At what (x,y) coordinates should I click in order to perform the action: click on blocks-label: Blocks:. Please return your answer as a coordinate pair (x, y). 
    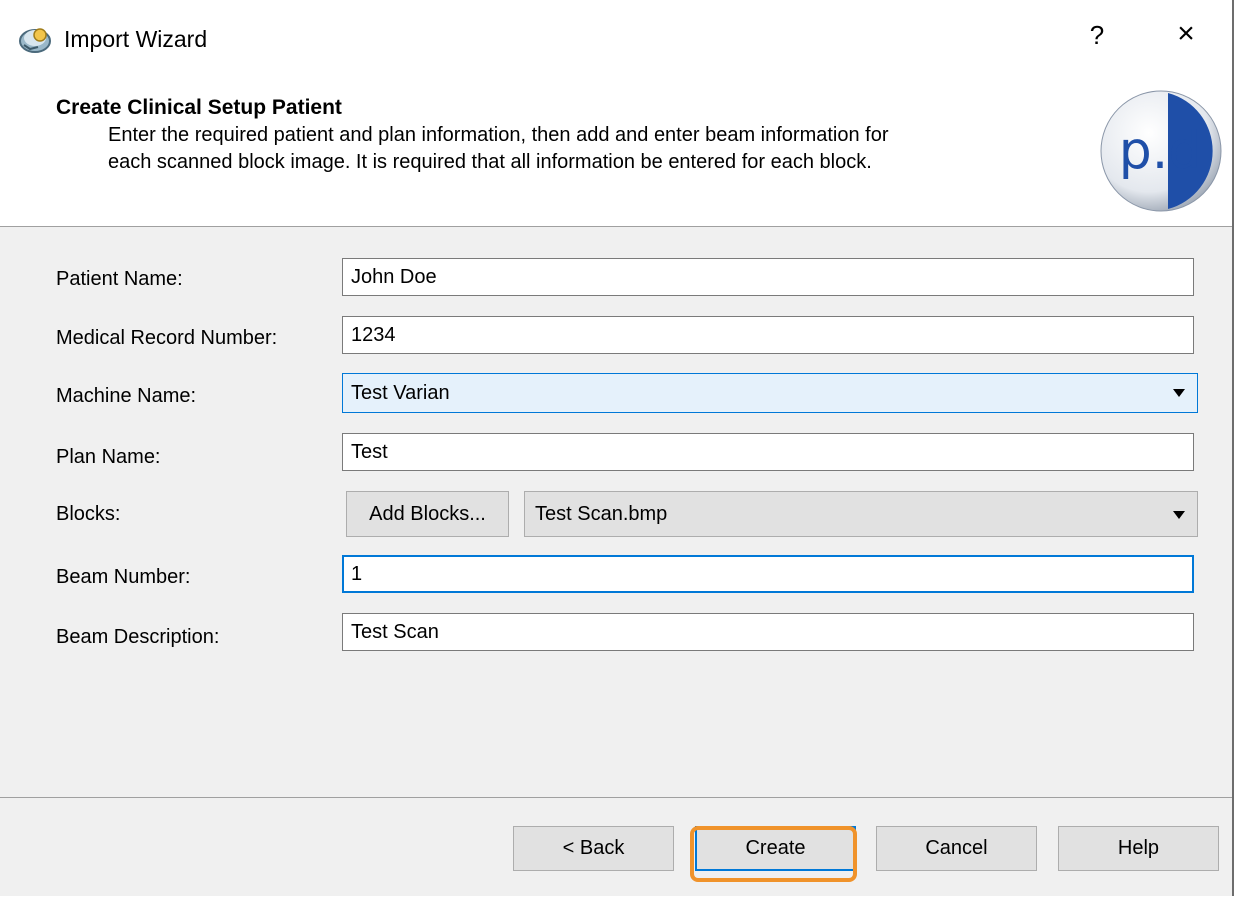
    Looking at the image, I should click on (88, 514).